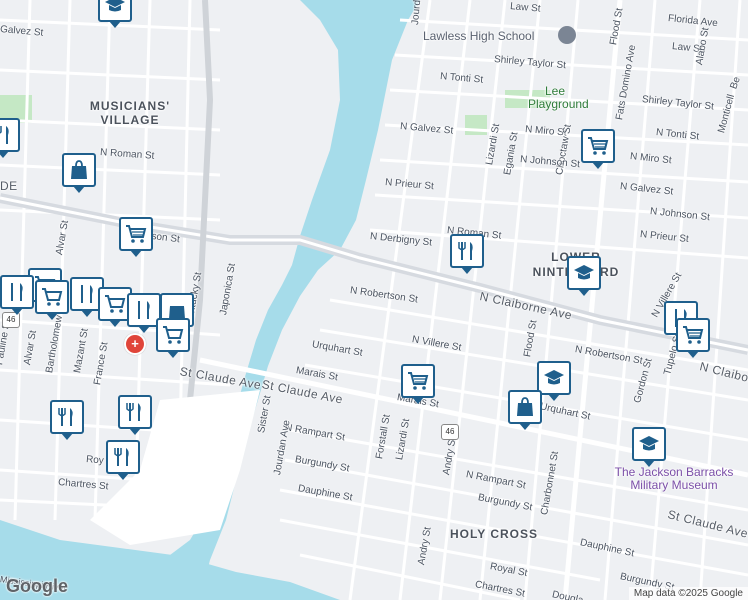 The image size is (748, 600). Describe the element at coordinates (494, 534) in the screenshot. I see `neighborhood-label: HOLY CROSS` at that location.